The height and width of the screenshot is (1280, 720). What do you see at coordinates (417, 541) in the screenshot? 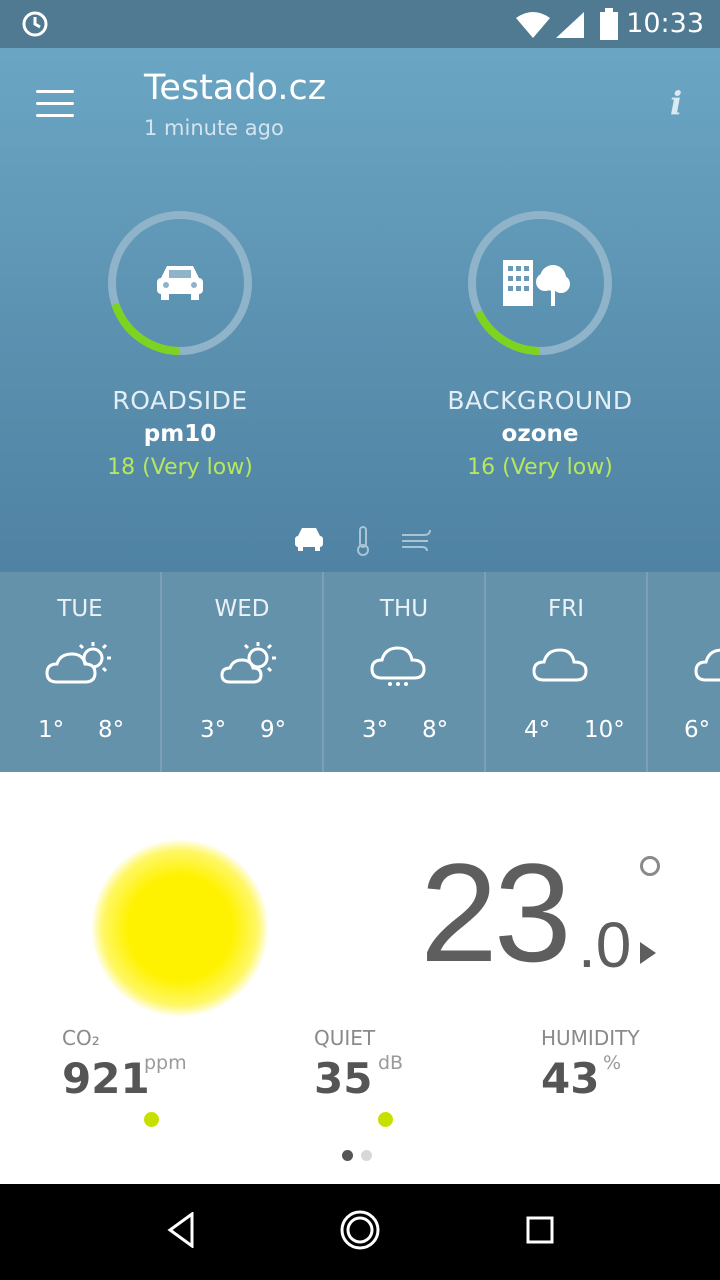
I see `wind-icon` at bounding box center [417, 541].